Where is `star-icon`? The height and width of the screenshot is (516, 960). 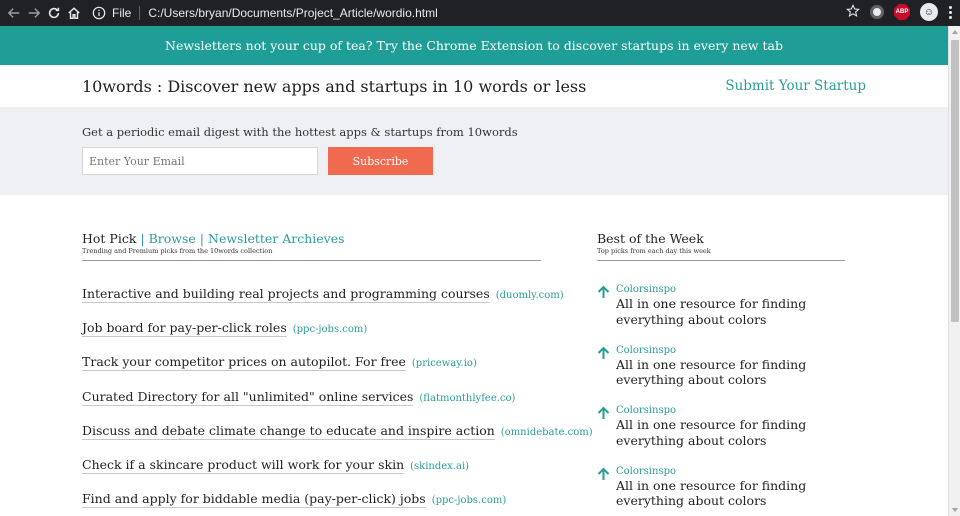
star-icon is located at coordinates (853, 10).